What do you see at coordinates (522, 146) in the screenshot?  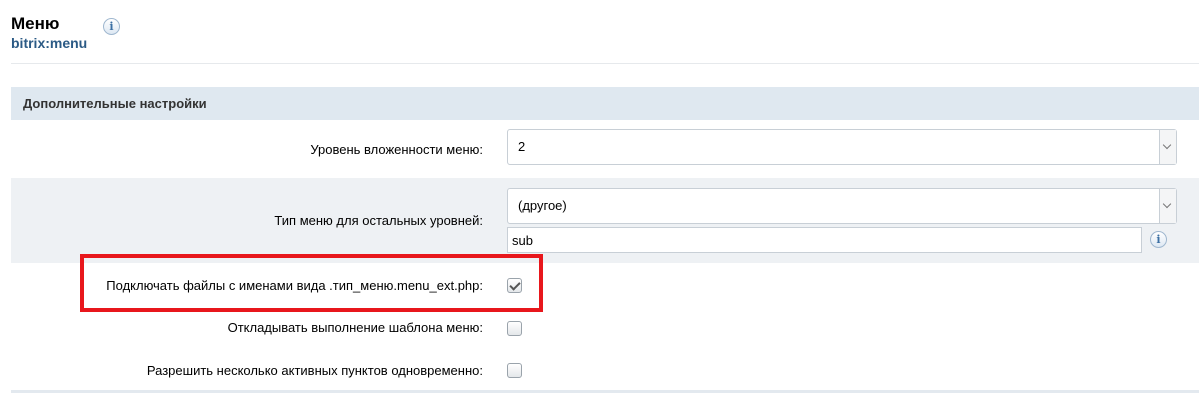 I see `max-level-value: 2` at bounding box center [522, 146].